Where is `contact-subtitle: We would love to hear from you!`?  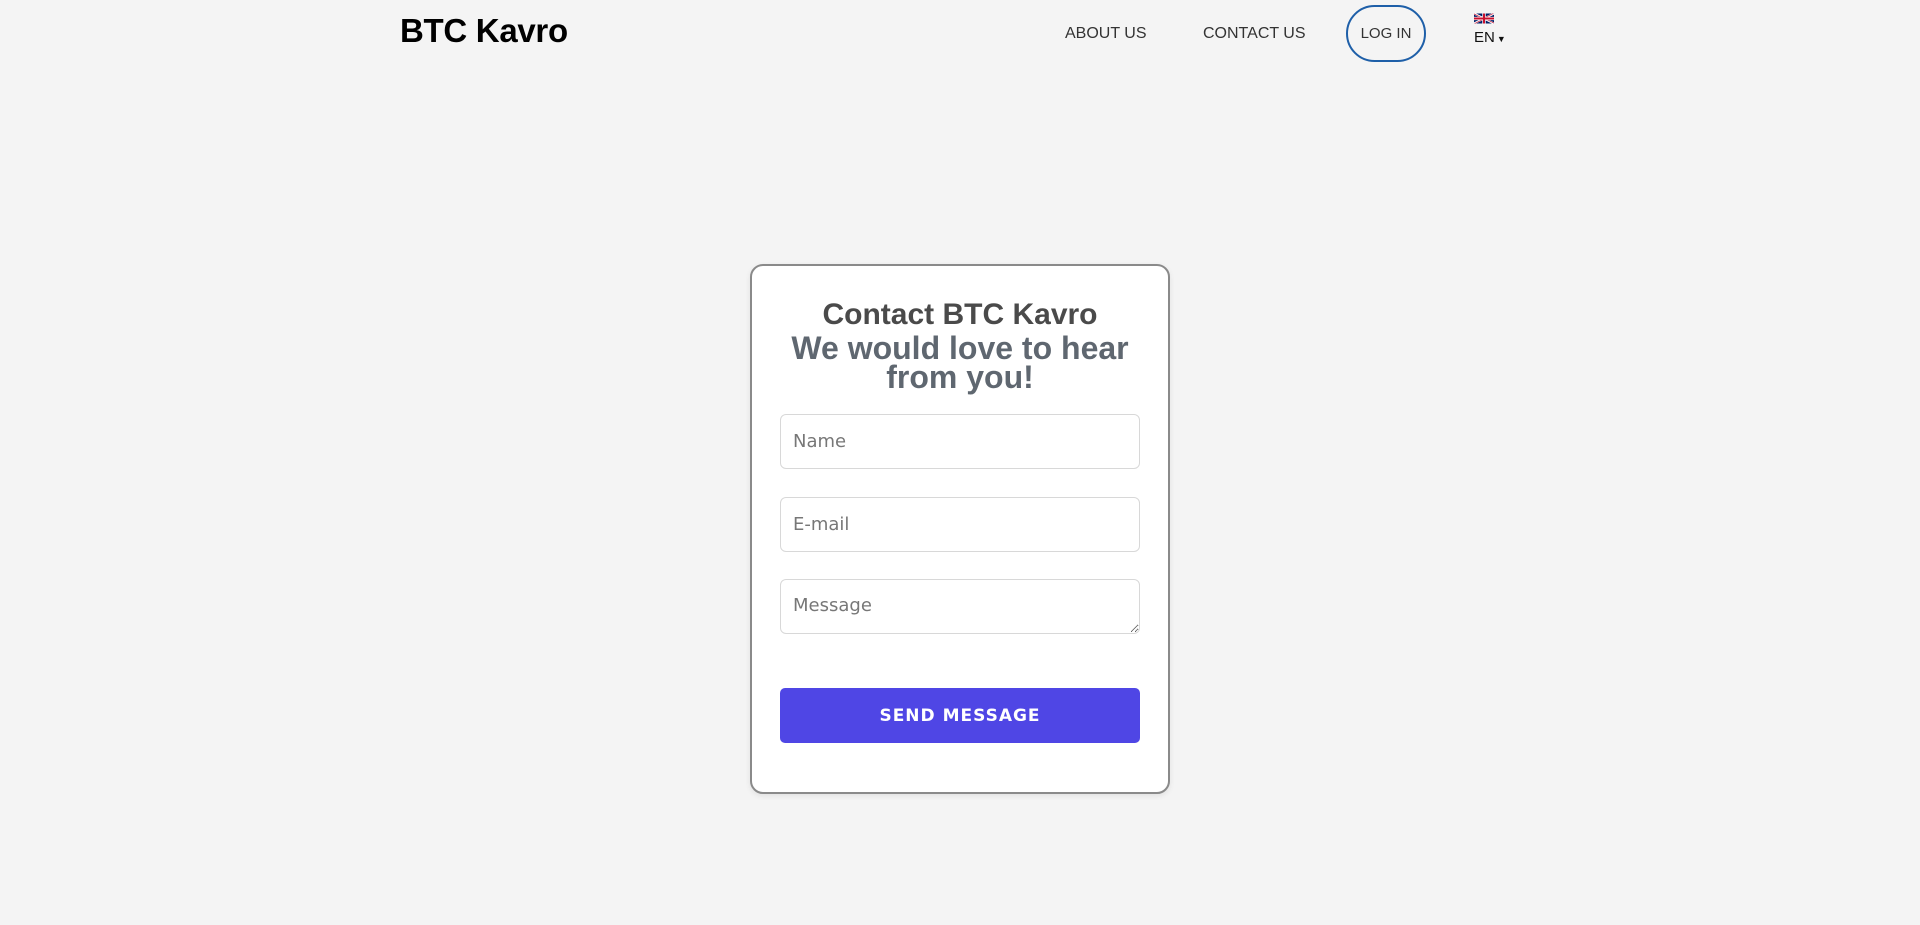 contact-subtitle: We would love to hear from you! is located at coordinates (960, 362).